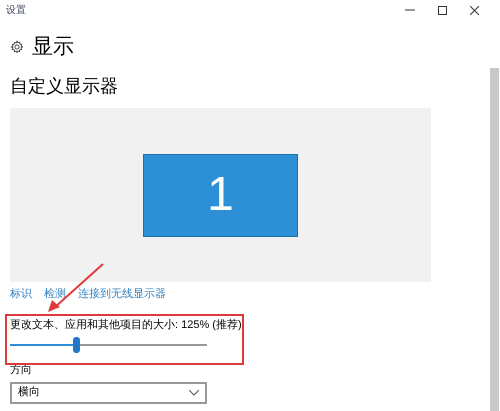 This screenshot has height=411, width=500. What do you see at coordinates (442, 10) in the screenshot?
I see `maximize-icon` at bounding box center [442, 10].